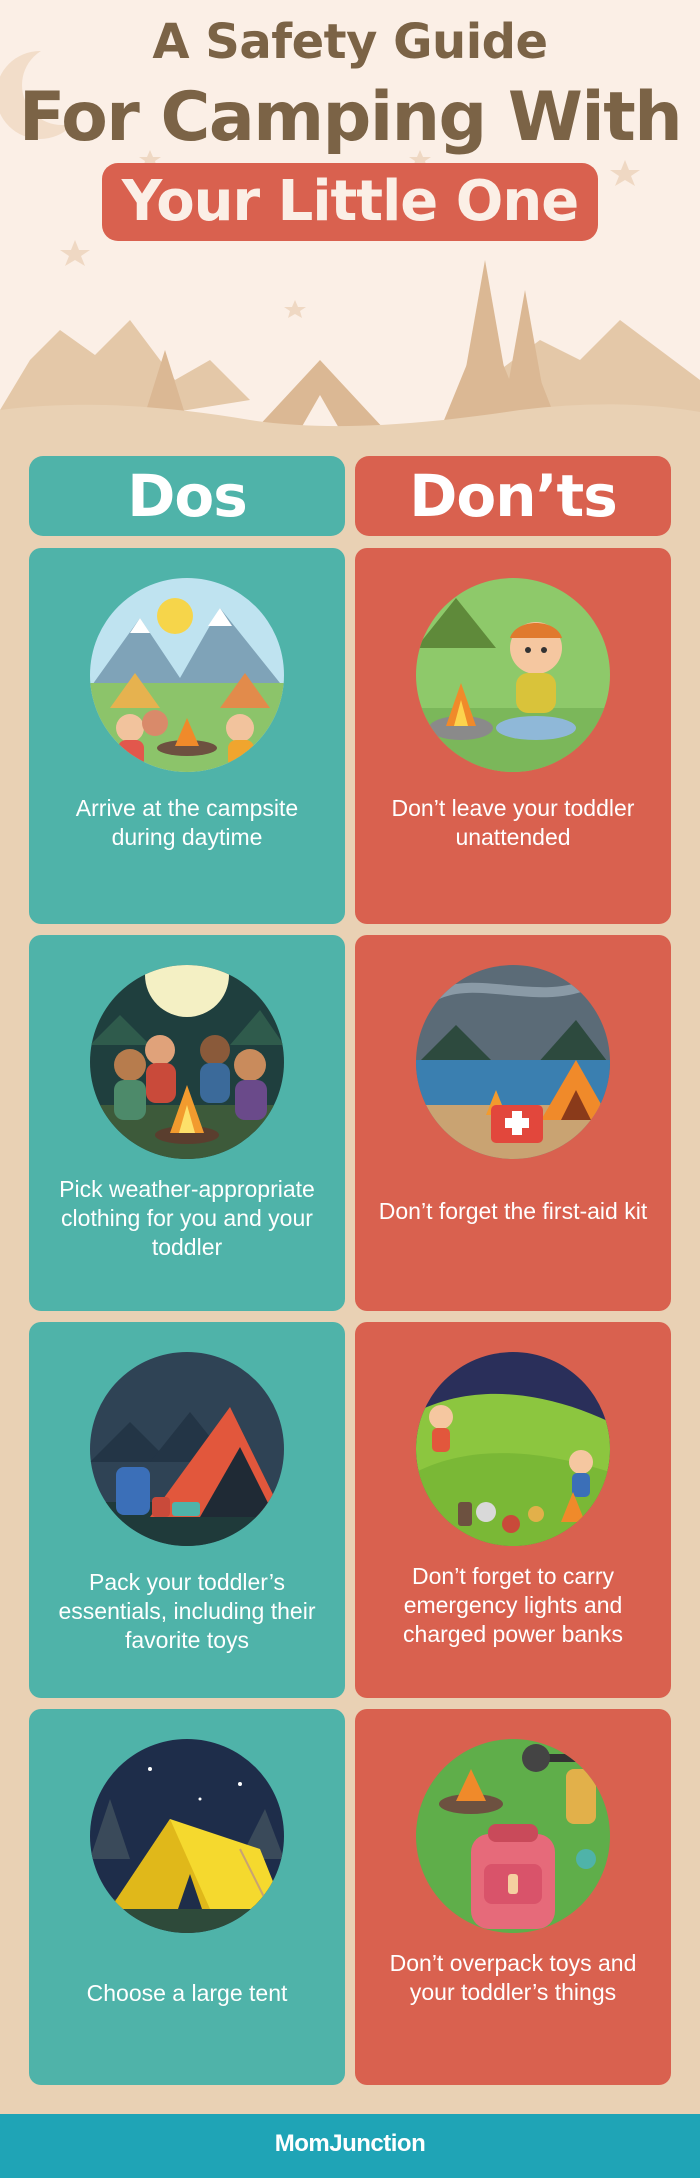 The image size is (700, 2178). Describe the element at coordinates (513, 1836) in the screenshot. I see `backpack-icon` at that location.